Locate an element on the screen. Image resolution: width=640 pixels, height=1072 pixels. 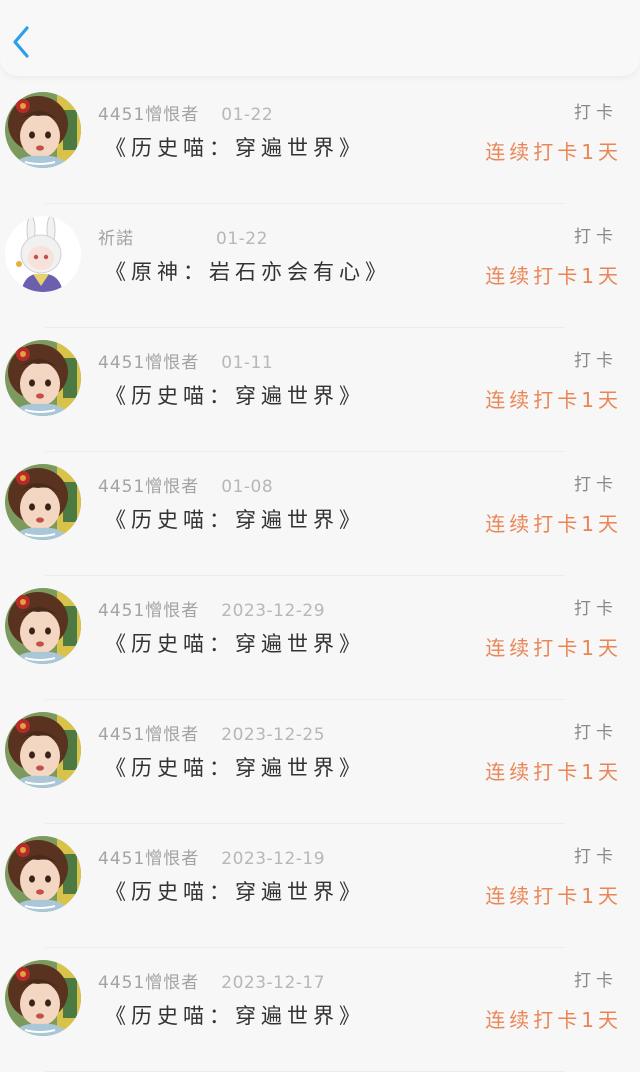
post-date: 2023-12-19 is located at coordinates (273, 859).